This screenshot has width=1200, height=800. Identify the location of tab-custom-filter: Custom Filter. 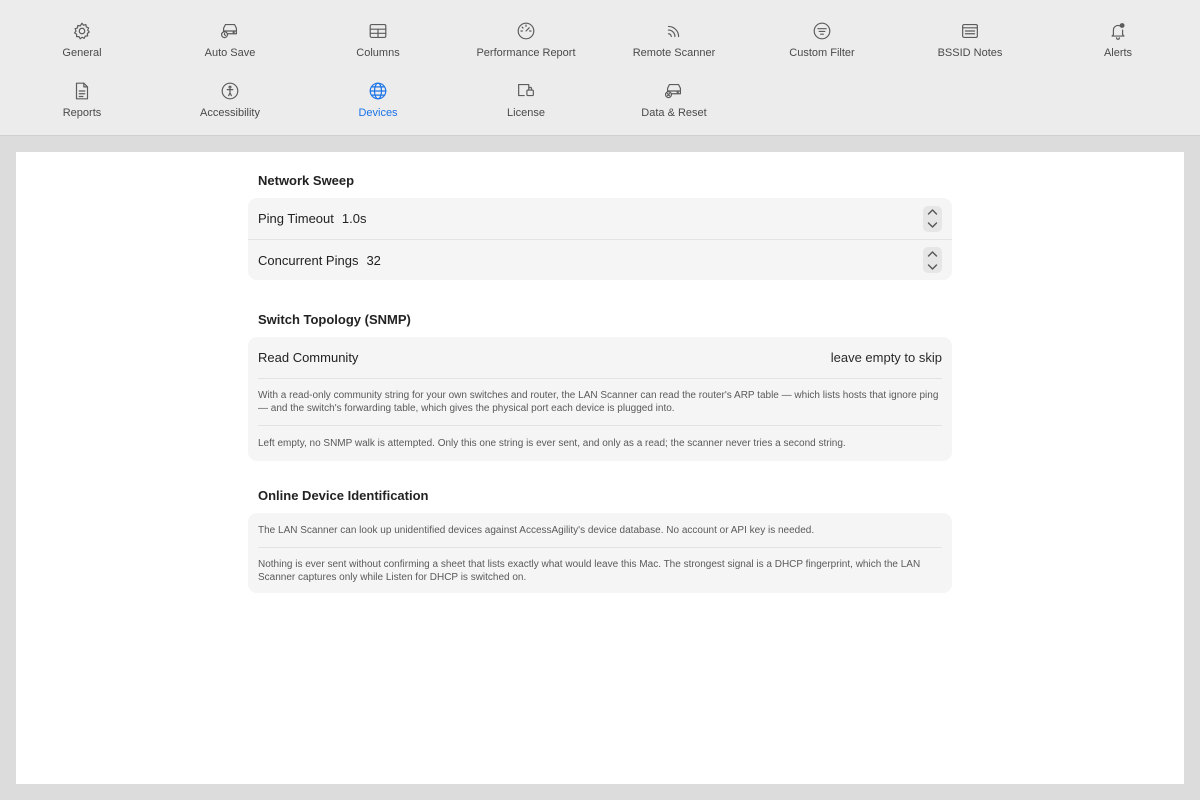
(822, 38).